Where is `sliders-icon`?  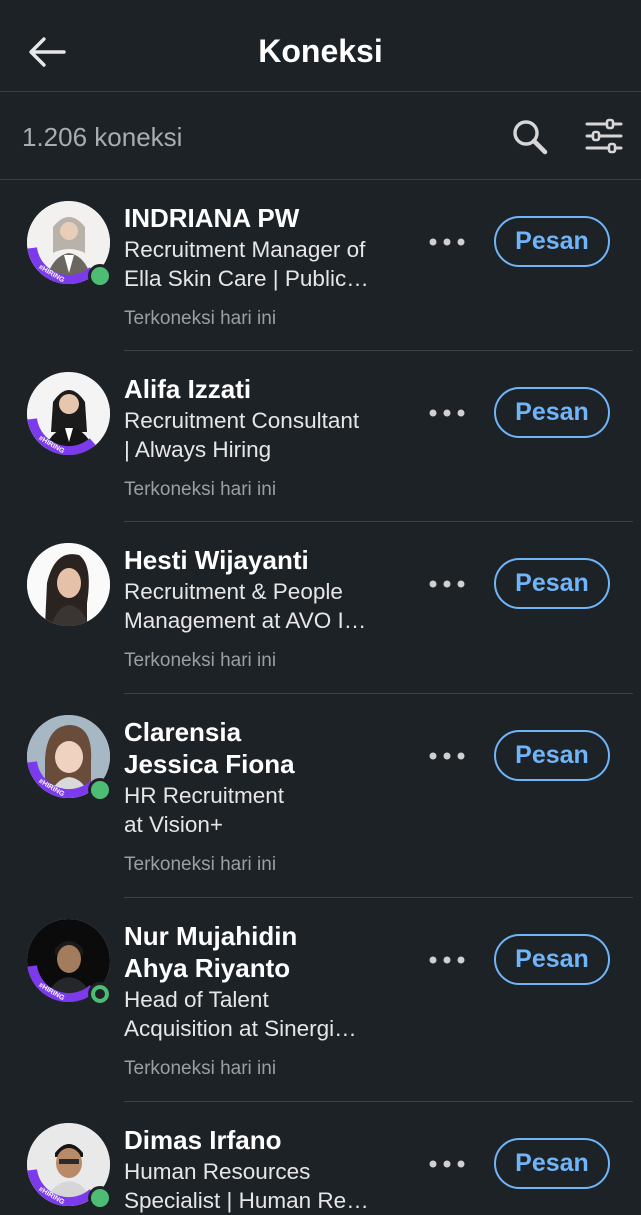
sliders-icon is located at coordinates (604, 136).